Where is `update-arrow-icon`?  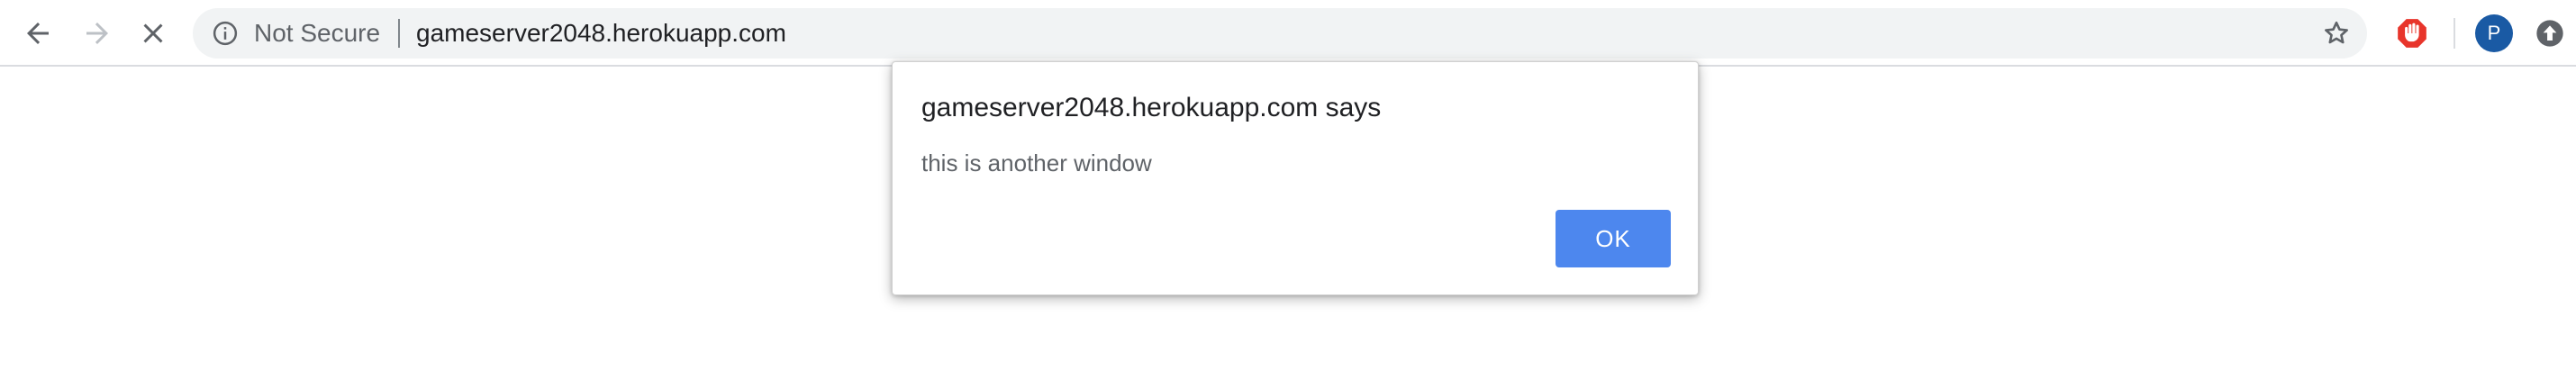 update-arrow-icon is located at coordinates (2550, 33).